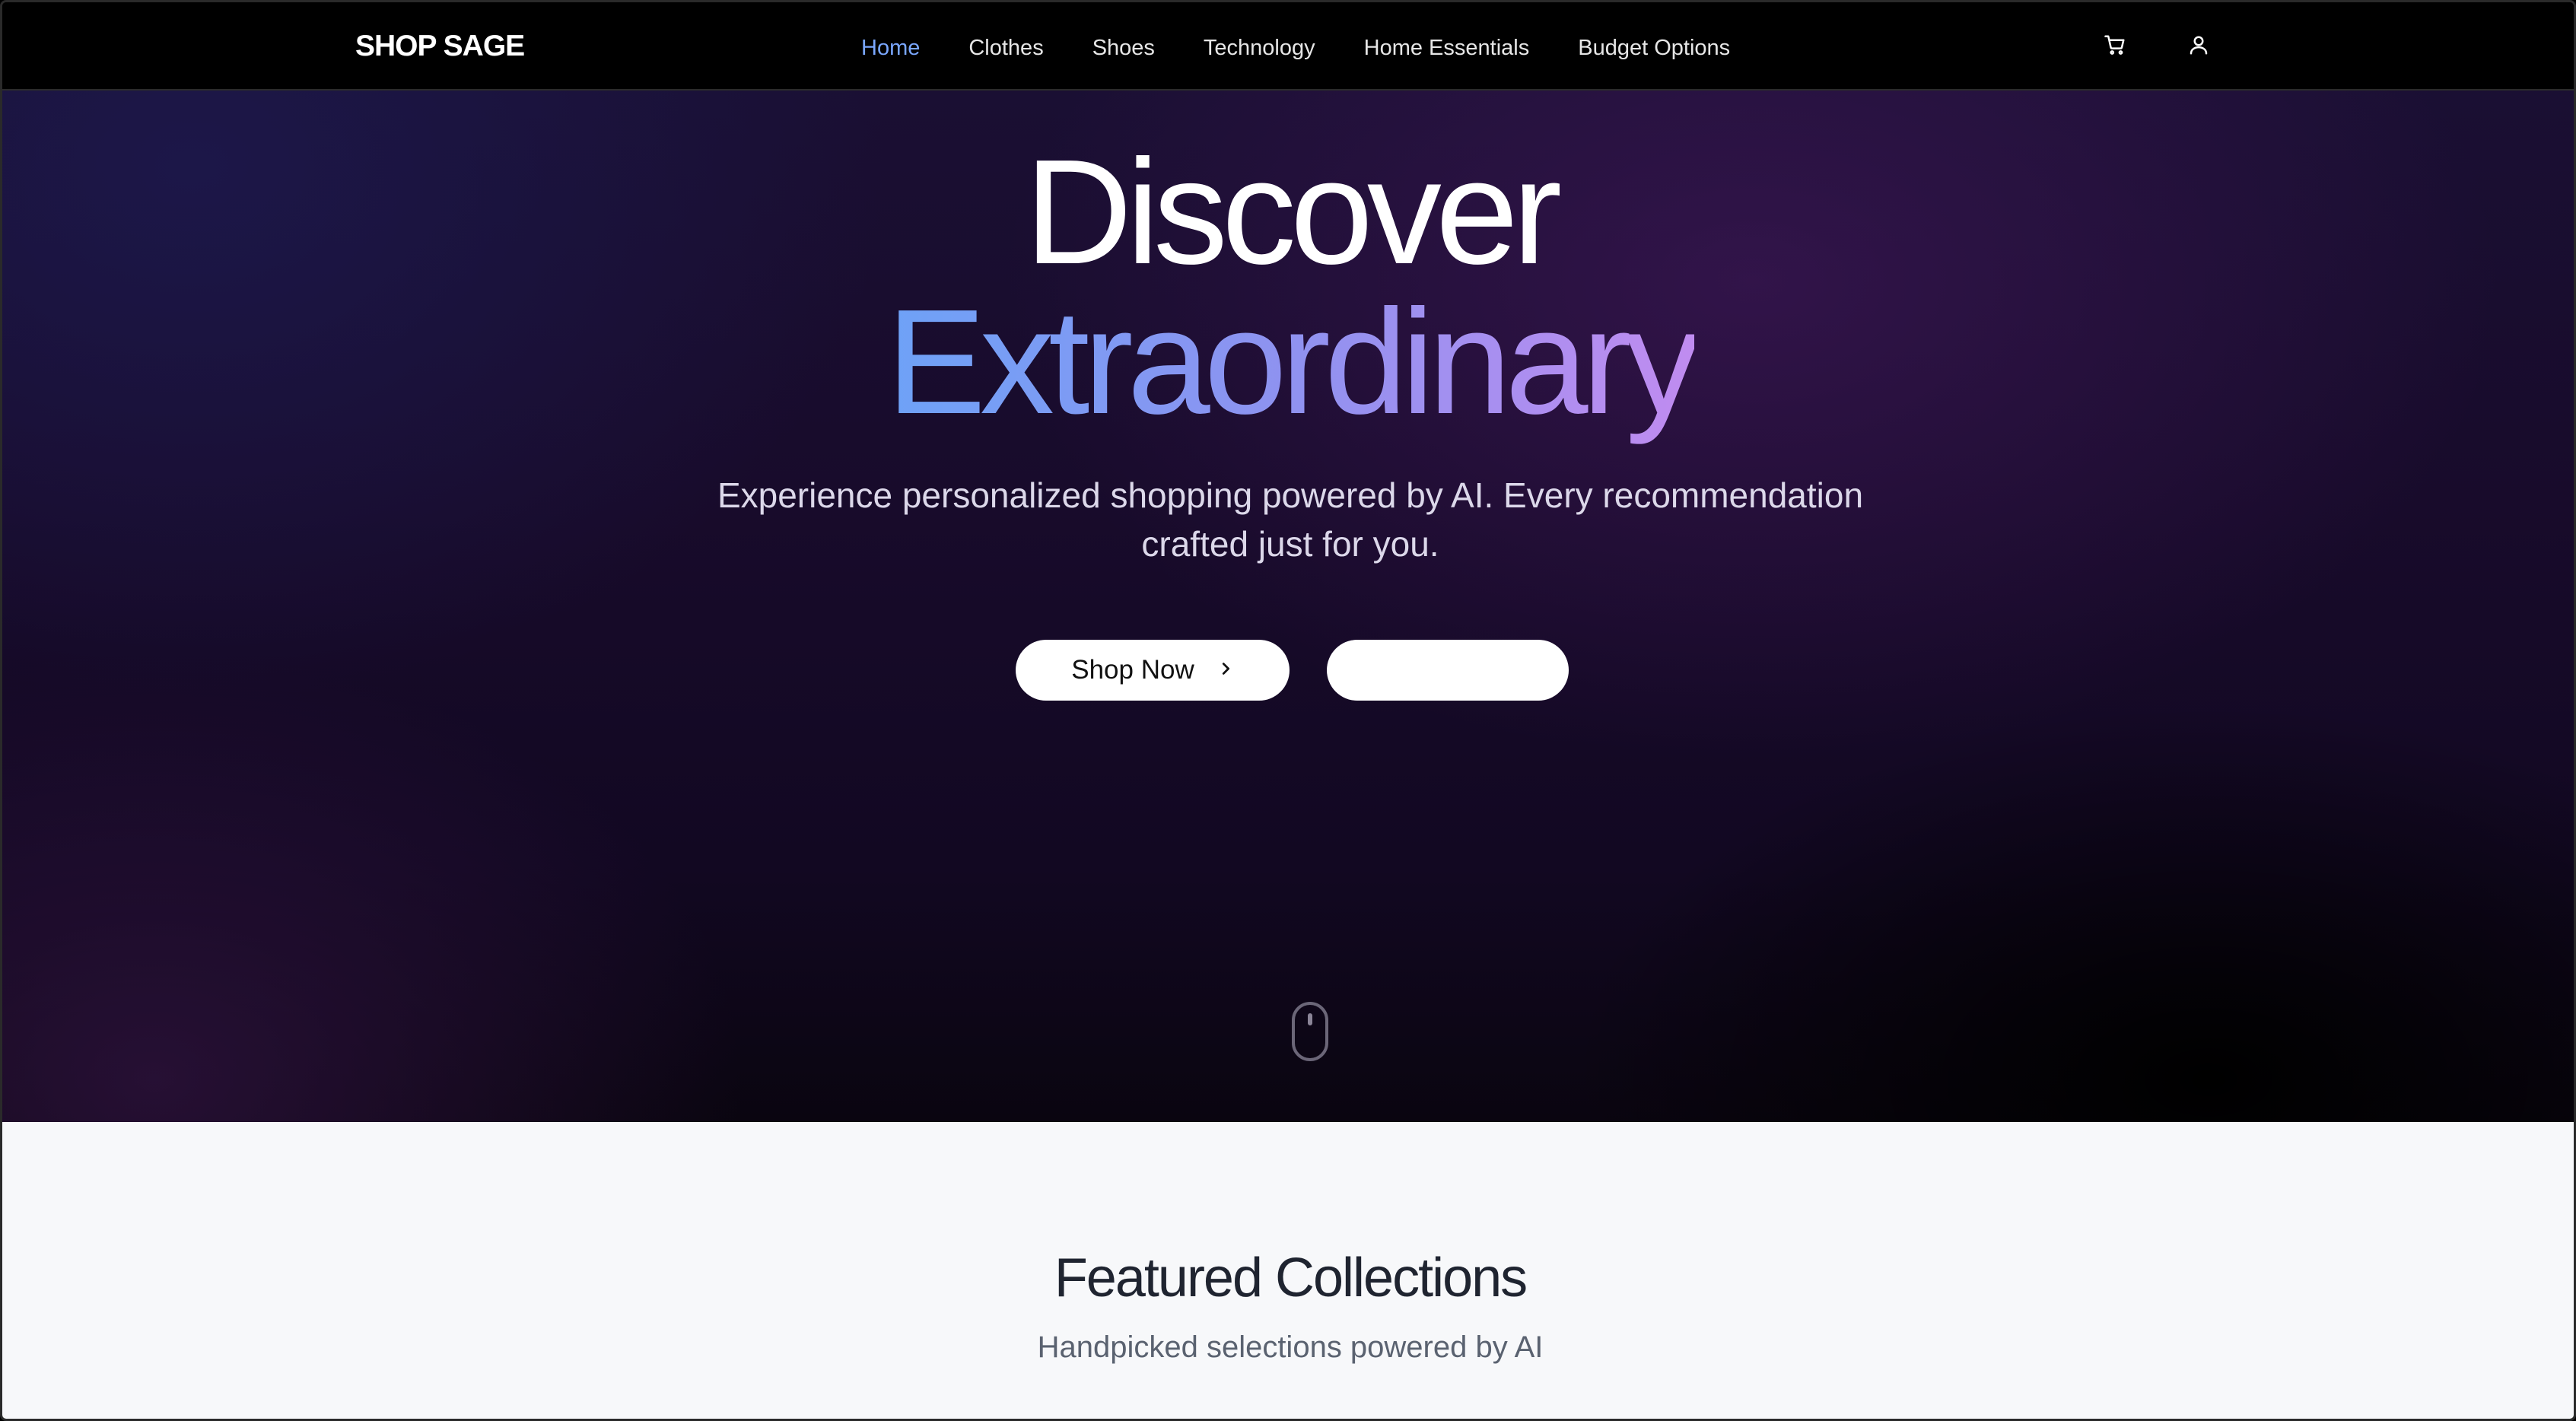 Image resolution: width=2576 pixels, height=1421 pixels. I want to click on site-logo: SHOP SAGE, so click(440, 46).